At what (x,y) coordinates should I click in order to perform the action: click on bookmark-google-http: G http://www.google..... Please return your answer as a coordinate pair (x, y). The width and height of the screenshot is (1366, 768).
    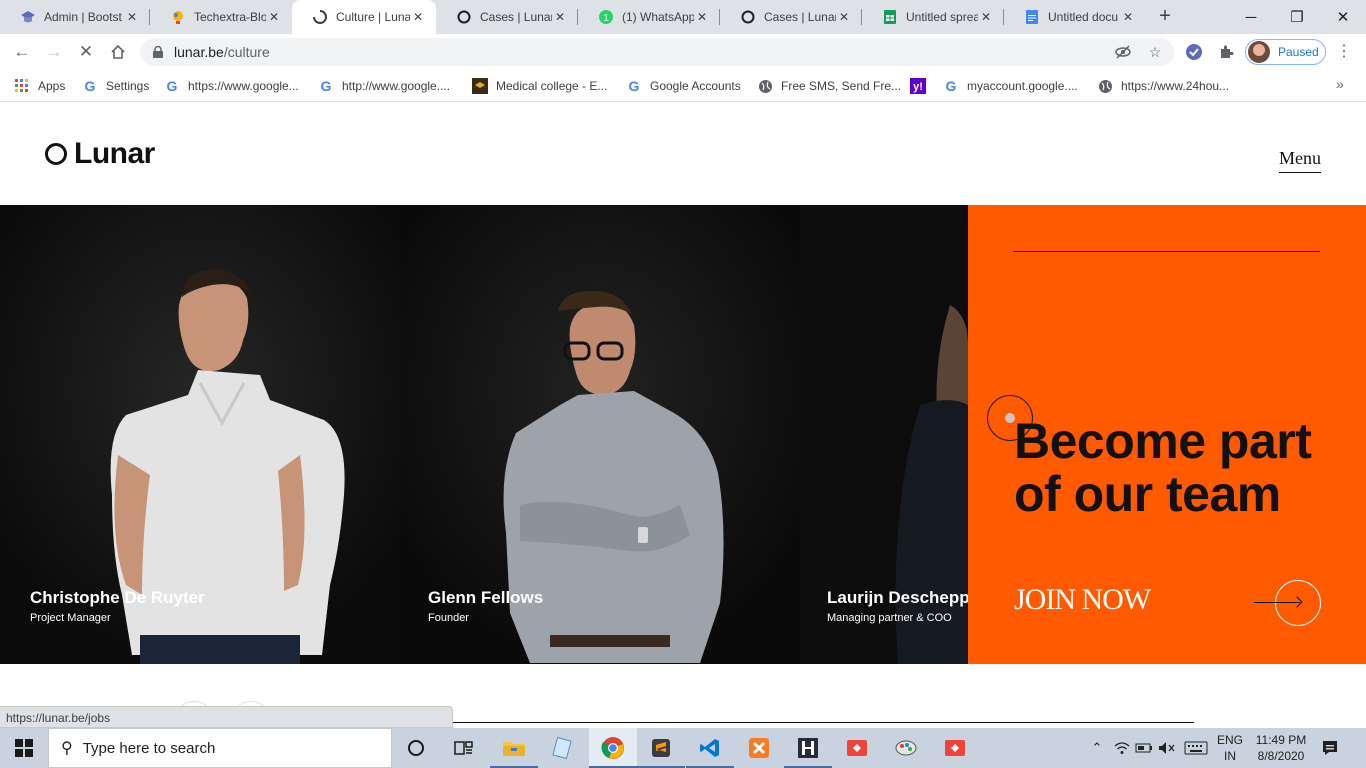
    Looking at the image, I should click on (384, 86).